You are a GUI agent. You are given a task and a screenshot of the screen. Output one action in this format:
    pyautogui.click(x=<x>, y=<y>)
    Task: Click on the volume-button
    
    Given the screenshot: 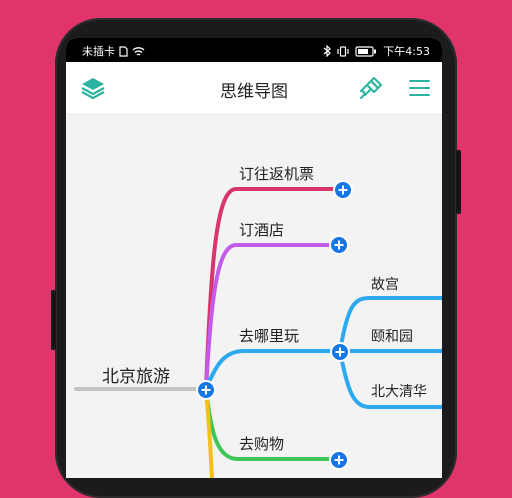 What is the action you would take?
    pyautogui.click(x=53, y=320)
    